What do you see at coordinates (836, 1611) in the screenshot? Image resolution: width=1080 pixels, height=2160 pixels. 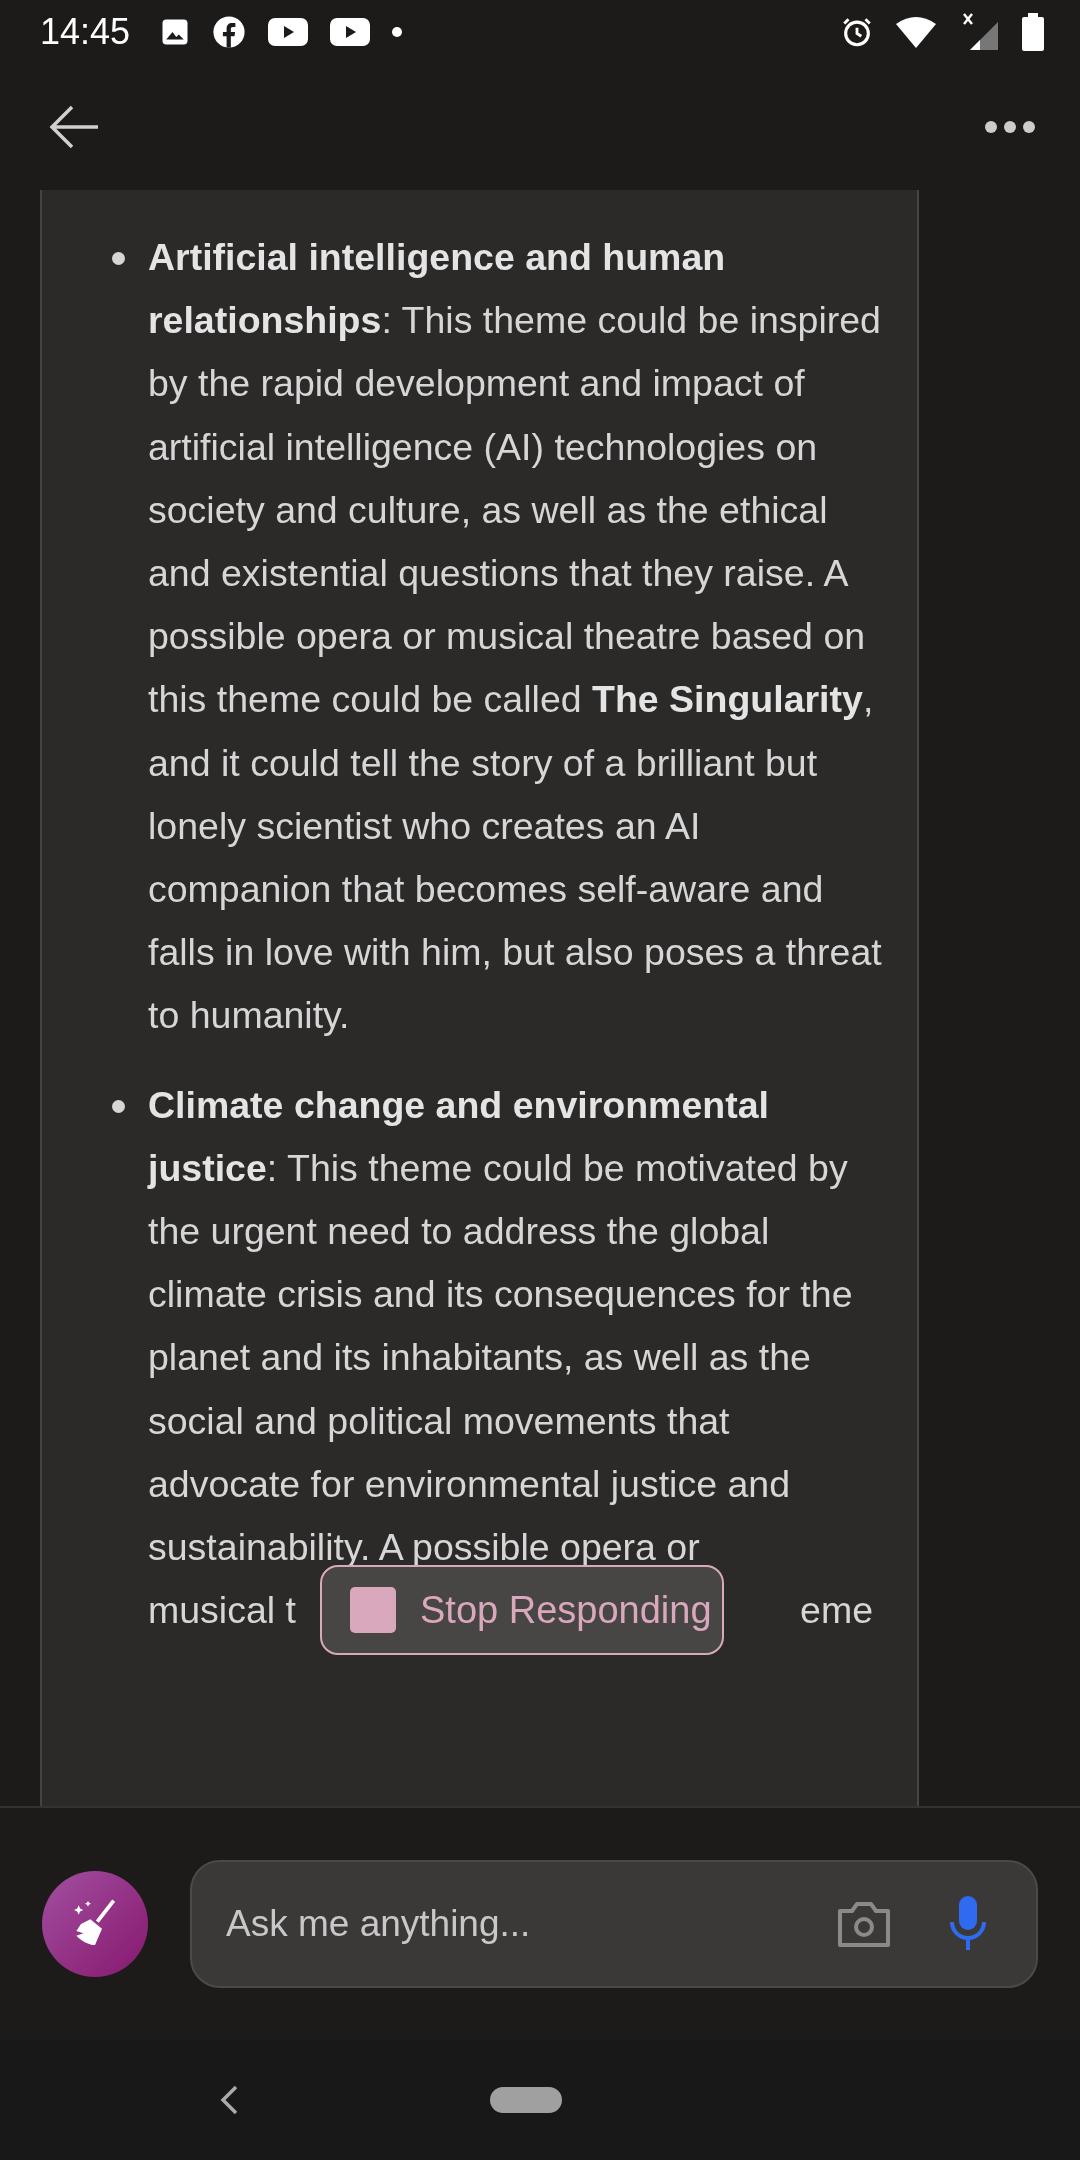 I see `text-fragment: eme` at bounding box center [836, 1611].